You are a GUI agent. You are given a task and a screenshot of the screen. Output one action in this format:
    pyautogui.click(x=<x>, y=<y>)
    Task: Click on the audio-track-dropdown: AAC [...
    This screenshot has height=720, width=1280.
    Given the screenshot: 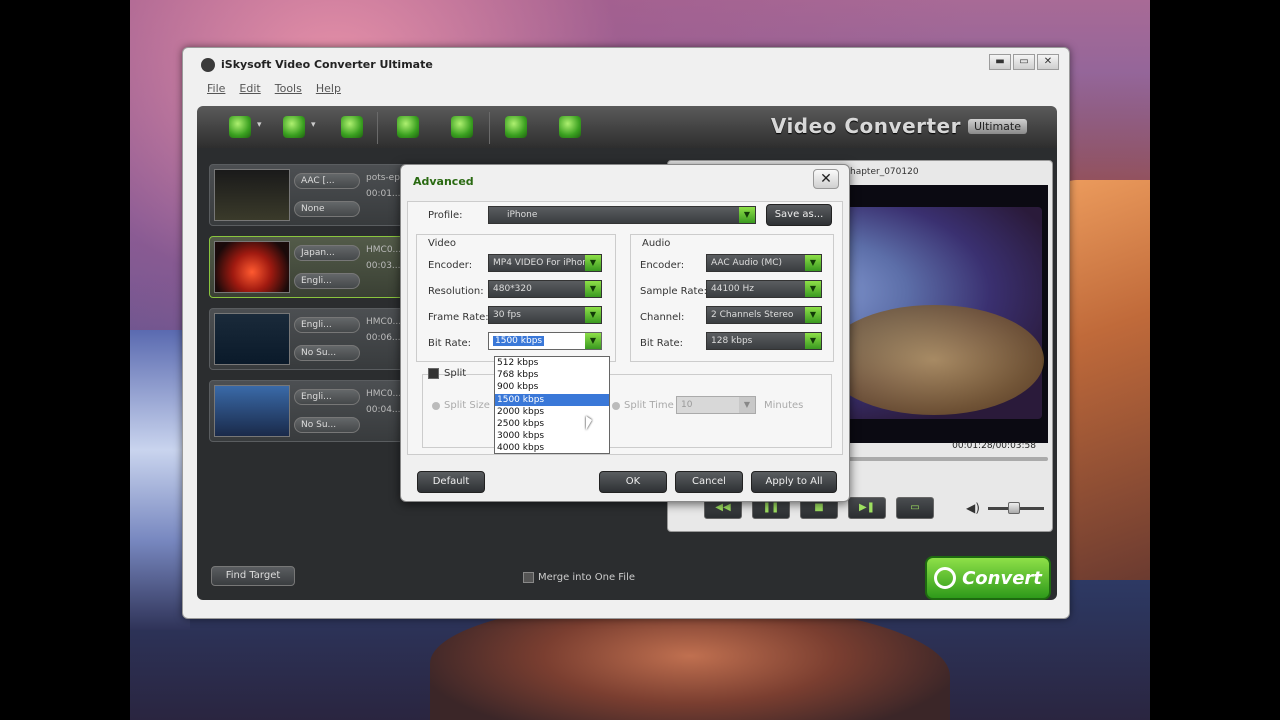 What is the action you would take?
    pyautogui.click(x=327, y=181)
    